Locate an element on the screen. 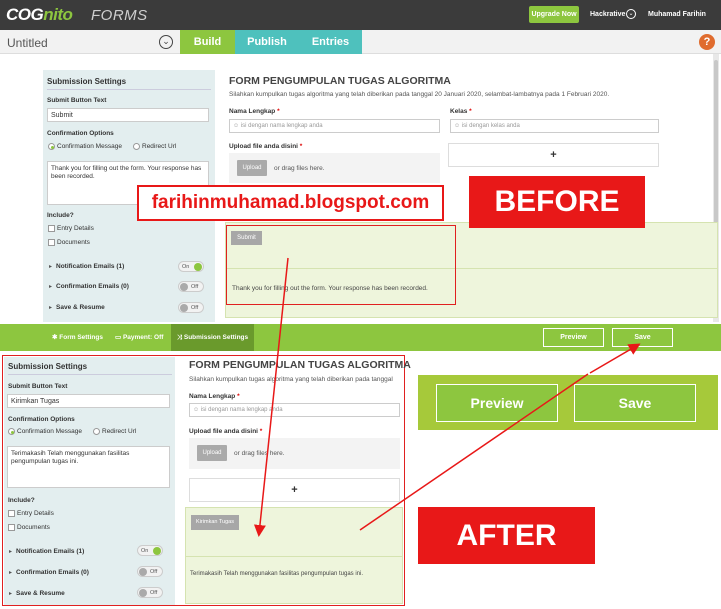 The height and width of the screenshot is (609, 721). arrow-after-to-zoom is located at coordinates (474, 452).